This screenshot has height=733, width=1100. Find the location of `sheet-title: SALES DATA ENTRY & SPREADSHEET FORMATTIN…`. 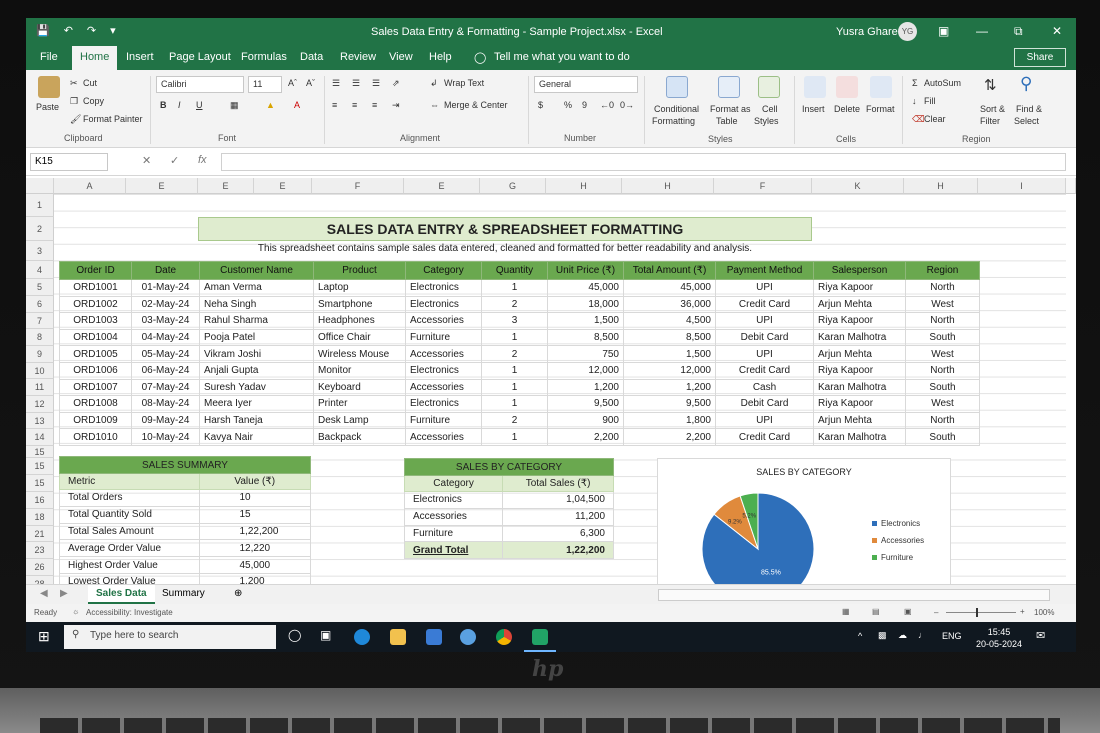

sheet-title: SALES DATA ENTRY & SPREADSHEET FORMATTIN… is located at coordinates (505, 229).